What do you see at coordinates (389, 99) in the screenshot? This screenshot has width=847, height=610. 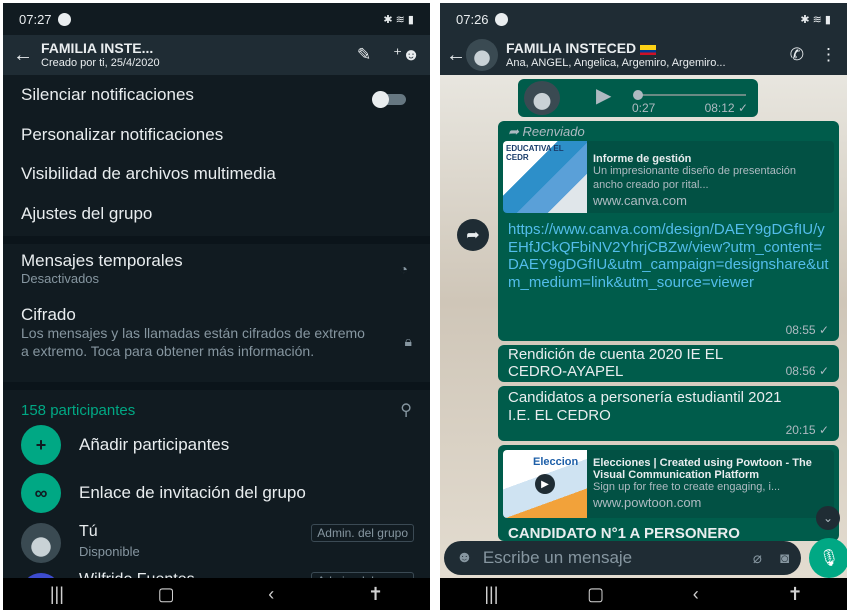 I see `mute-toggle` at bounding box center [389, 99].